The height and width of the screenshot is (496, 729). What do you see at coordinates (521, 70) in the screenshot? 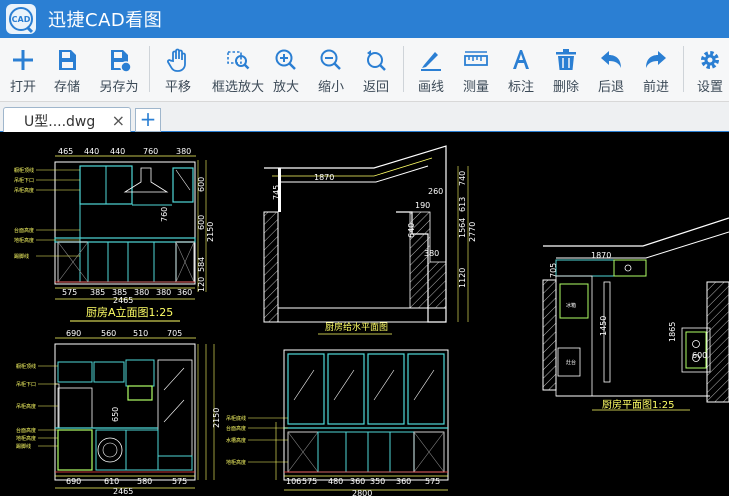
I see `annotate-button: 标注` at bounding box center [521, 70].